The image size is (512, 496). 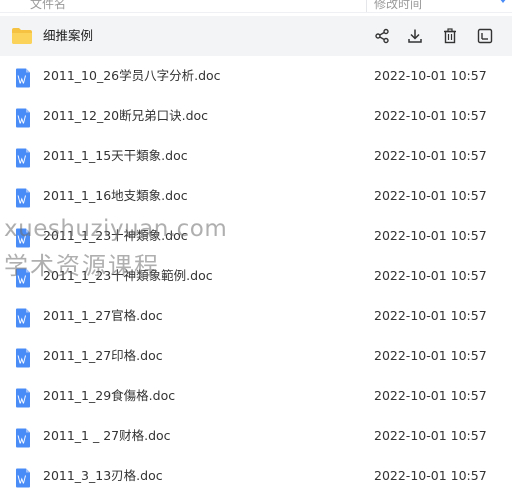 What do you see at coordinates (22, 36) in the screenshot?
I see `folder-icon` at bounding box center [22, 36].